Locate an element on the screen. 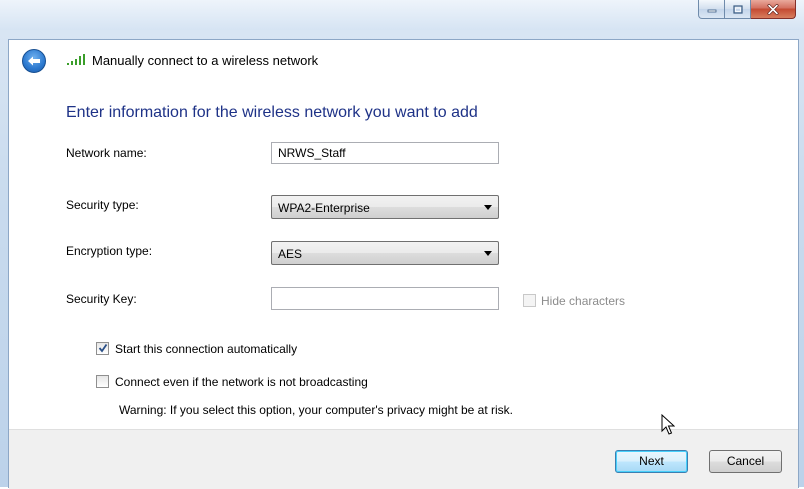  close-icon is located at coordinates (773, 9).